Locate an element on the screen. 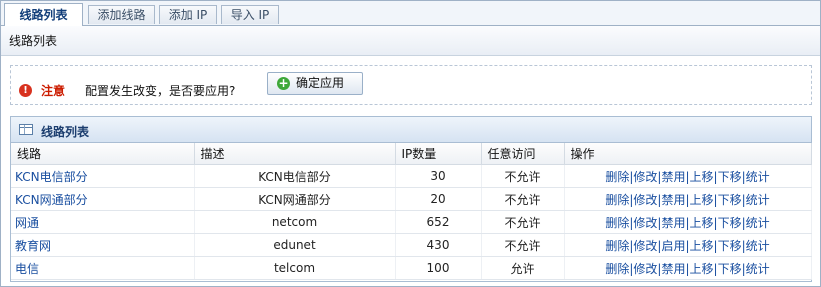  table-row: KCN网通部分 KCN网通部分 20 不允许 删除|修改|禁用|上移|下移|统计 is located at coordinates (411, 199).